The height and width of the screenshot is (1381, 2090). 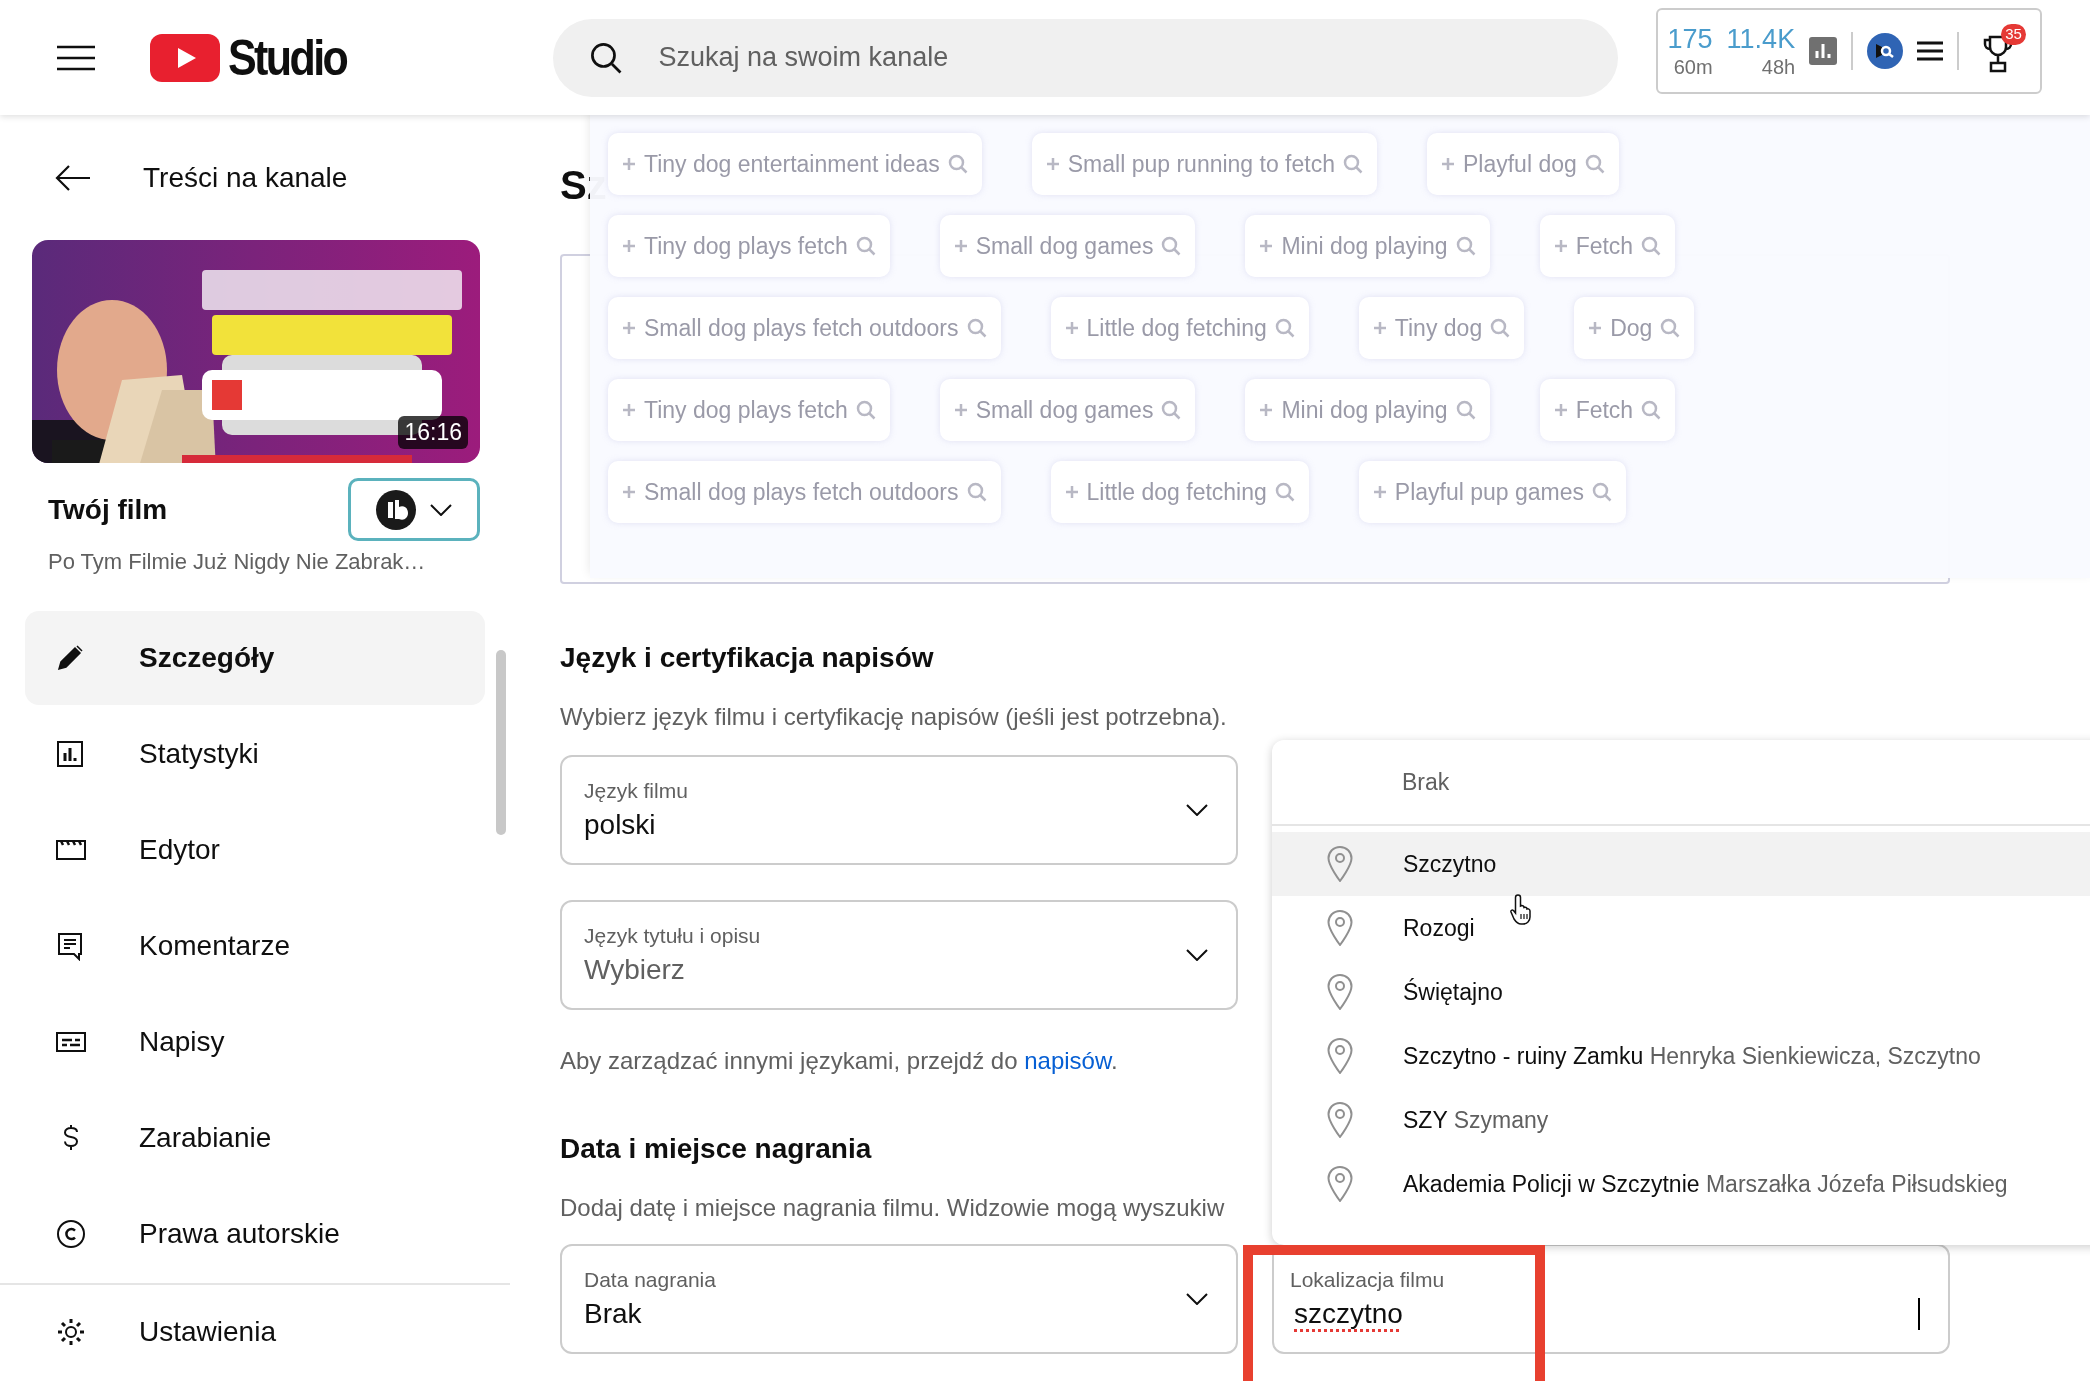 I want to click on bar-chart-icon, so click(x=1823, y=51).